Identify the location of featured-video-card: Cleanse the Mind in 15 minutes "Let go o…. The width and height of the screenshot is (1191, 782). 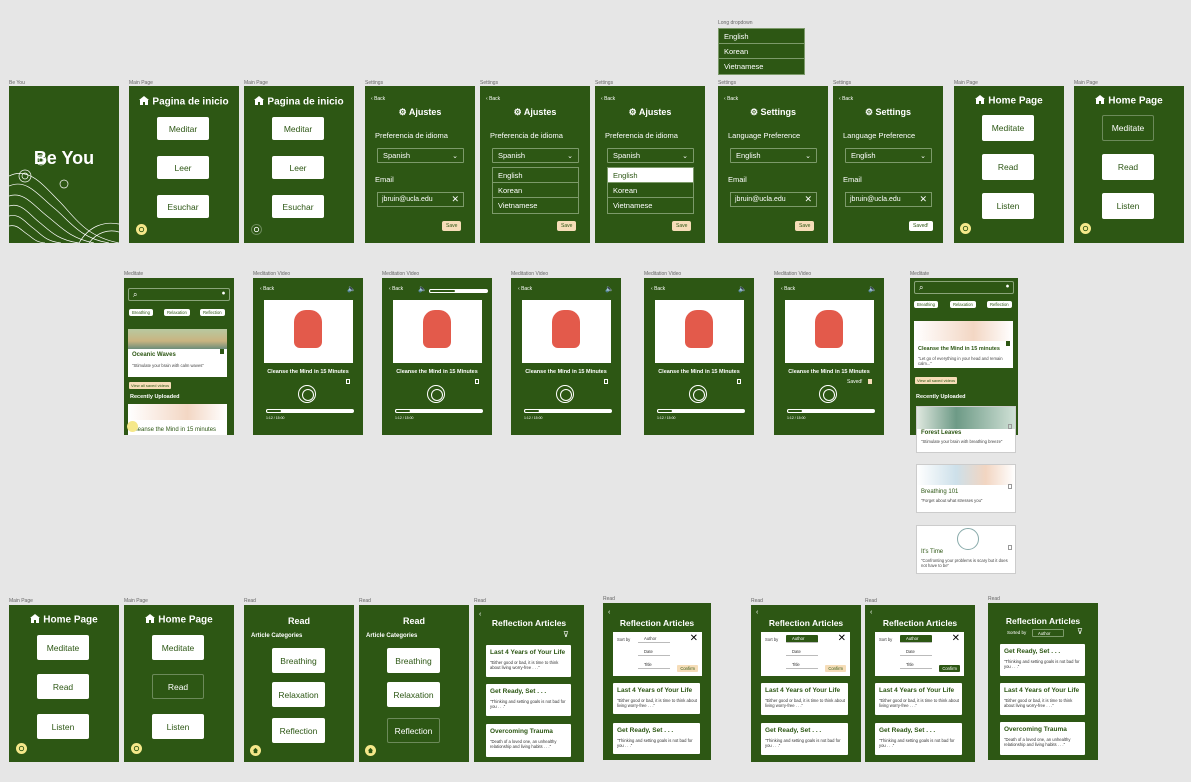
(963, 344).